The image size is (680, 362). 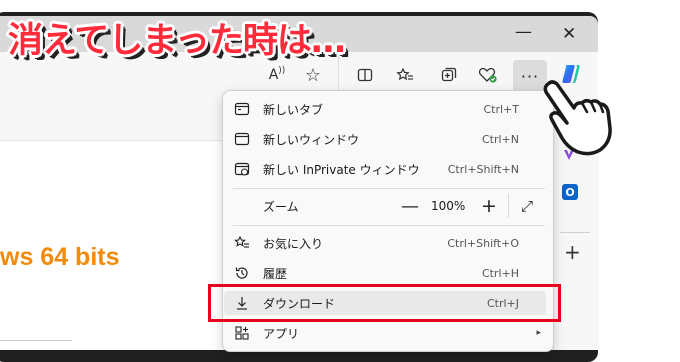 What do you see at coordinates (405, 75) in the screenshot?
I see `favorites-icon` at bounding box center [405, 75].